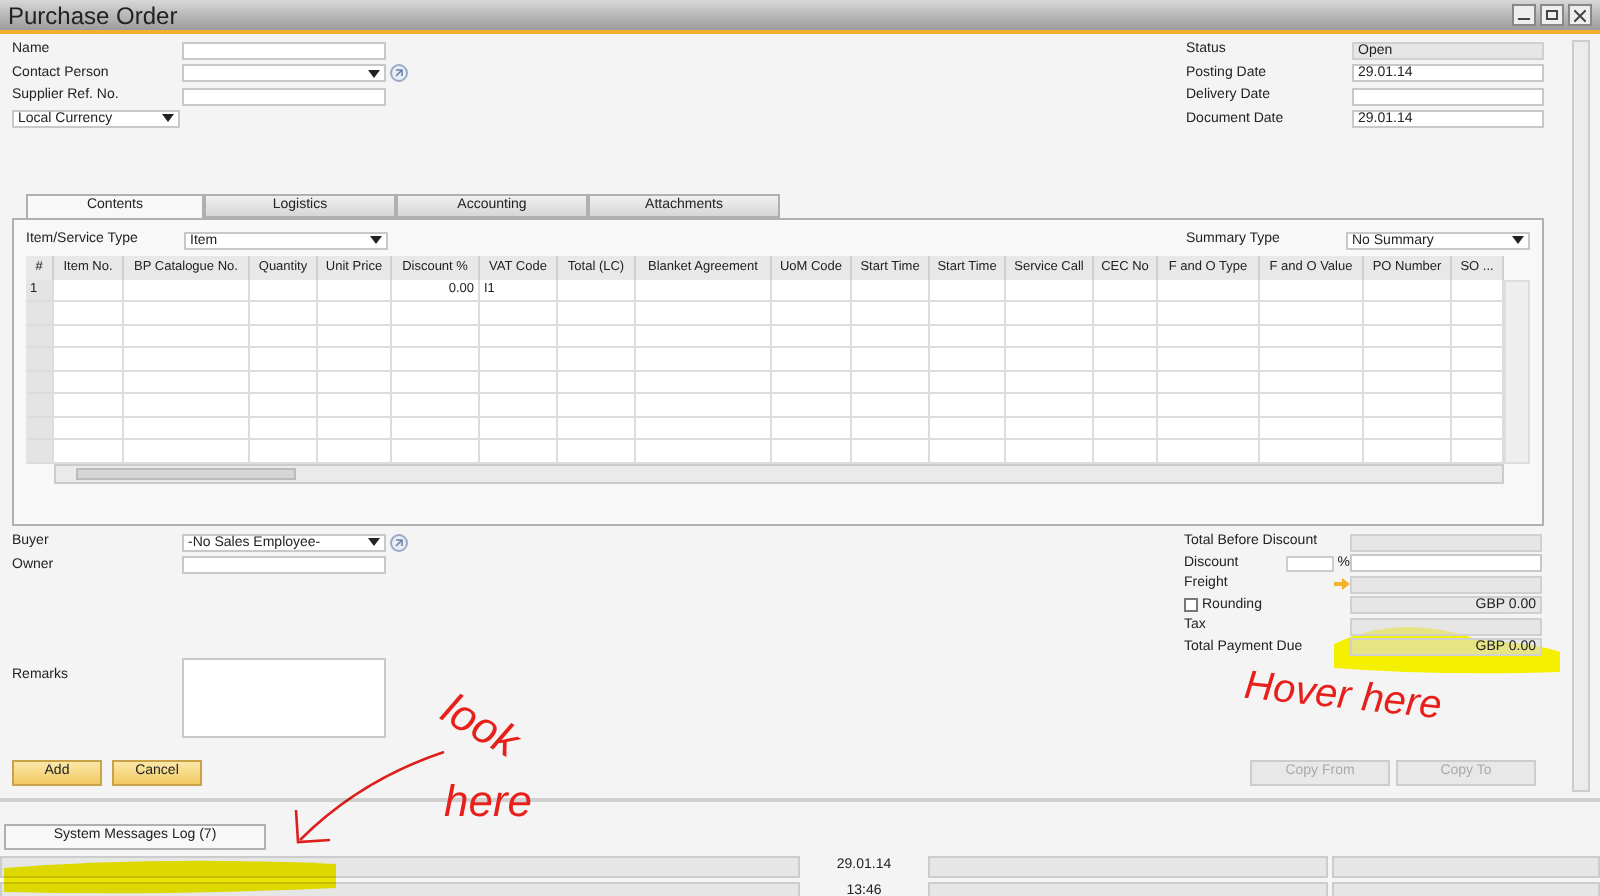 The height and width of the screenshot is (896, 1600). What do you see at coordinates (1580, 15) in the screenshot?
I see `close-button` at bounding box center [1580, 15].